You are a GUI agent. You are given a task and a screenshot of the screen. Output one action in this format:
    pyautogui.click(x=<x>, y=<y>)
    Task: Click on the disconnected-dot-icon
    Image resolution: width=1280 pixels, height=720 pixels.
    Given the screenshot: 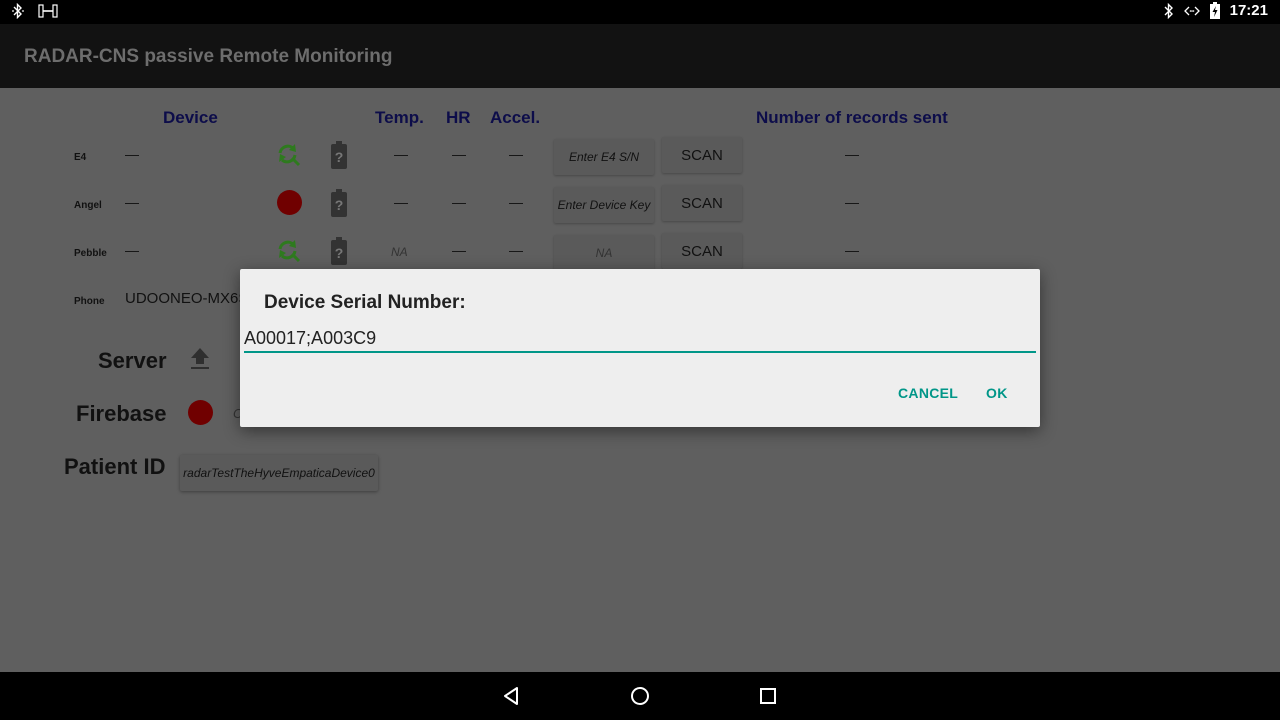 What is the action you would take?
    pyautogui.click(x=289, y=202)
    